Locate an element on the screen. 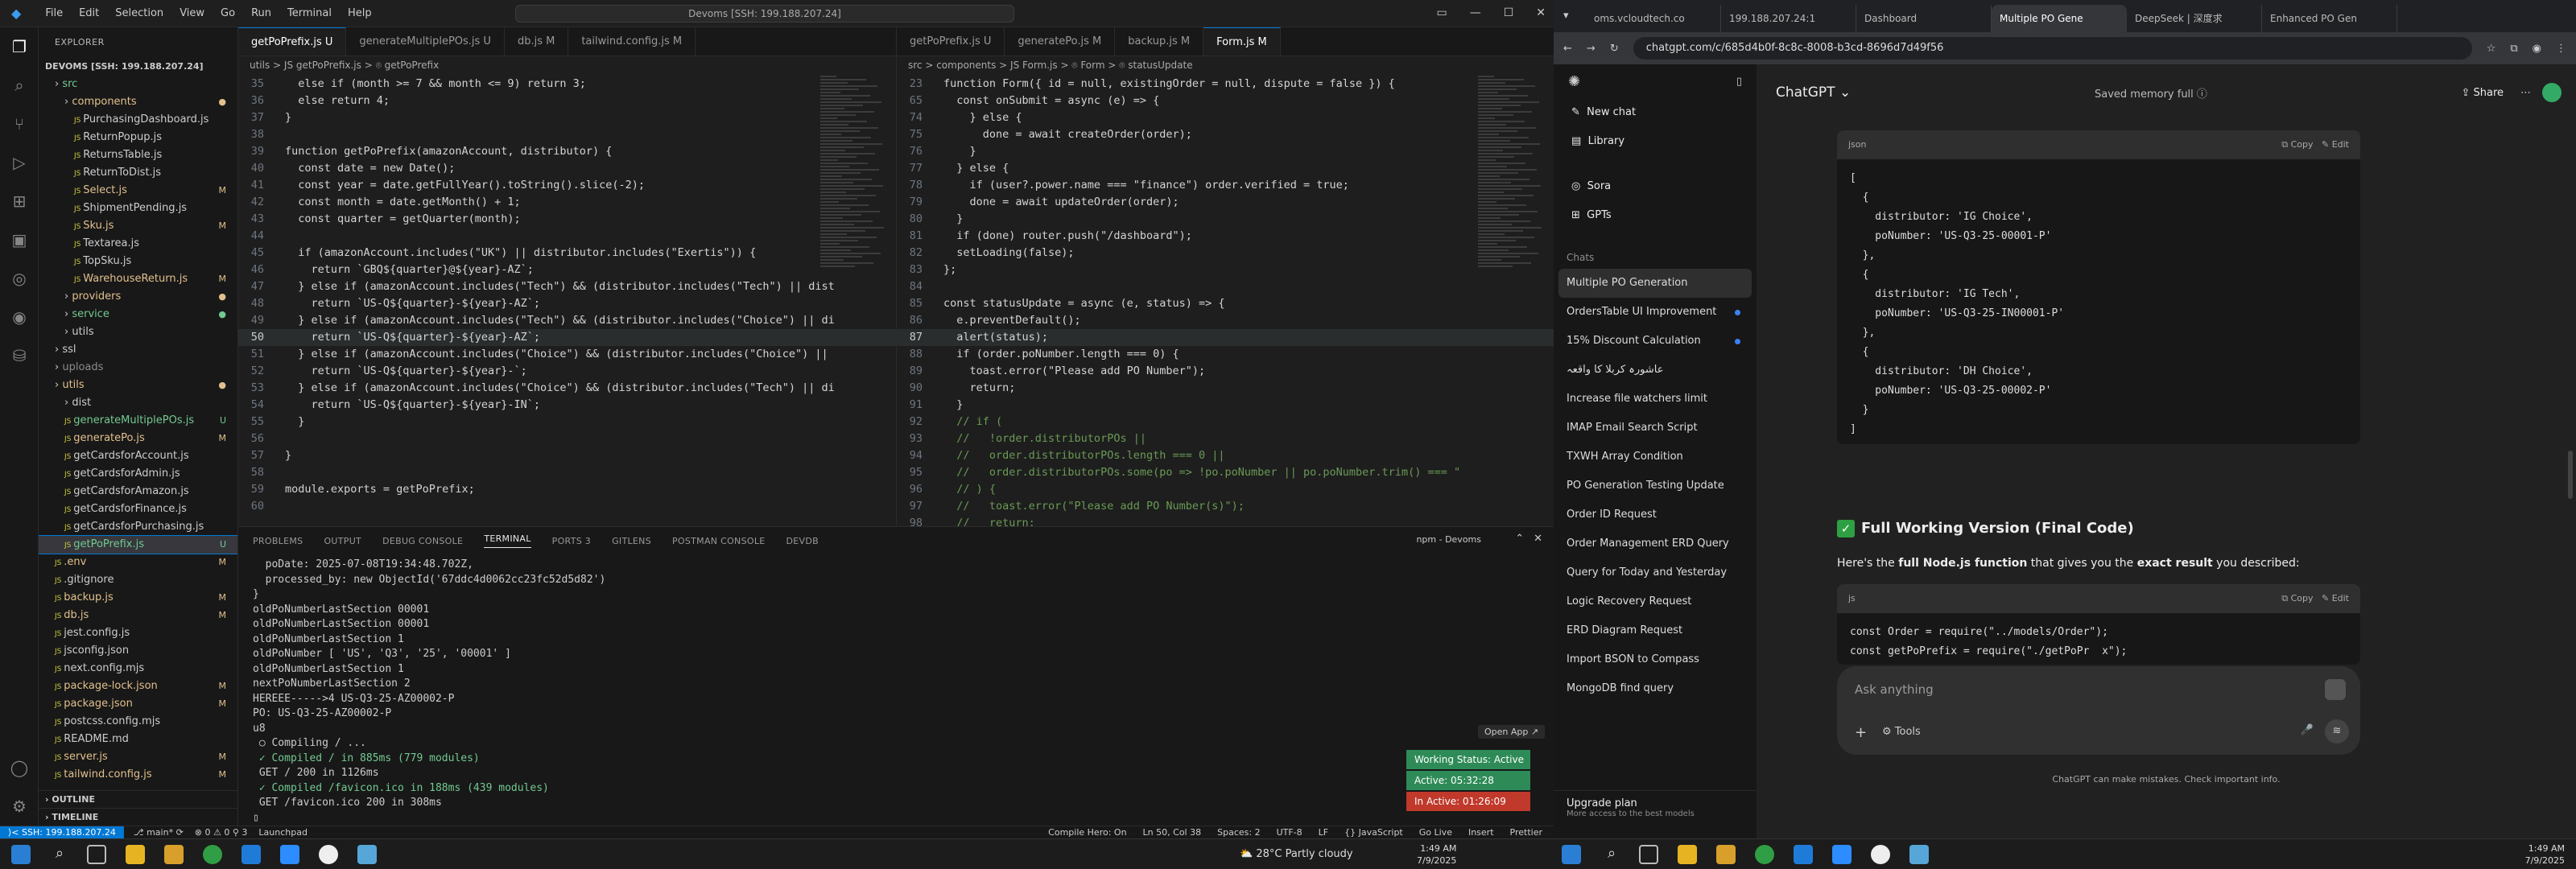  tree-item: JS tailwind.config.js M is located at coordinates (138, 775).